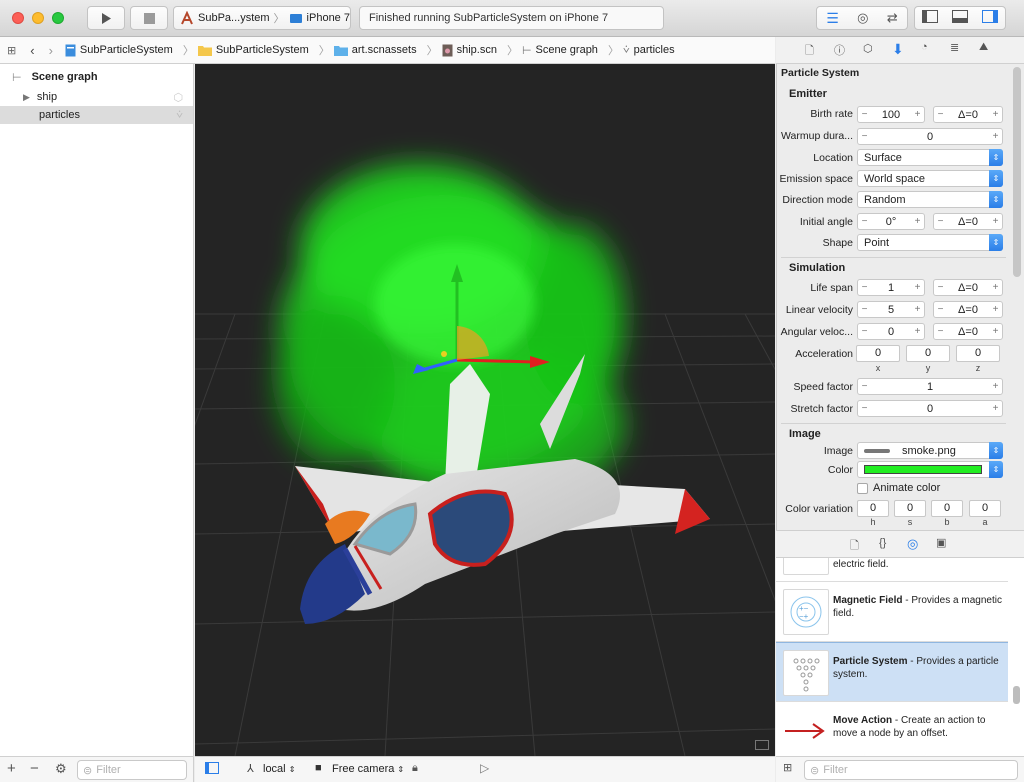  I want to click on add-node-icon: +, so click(11, 768).